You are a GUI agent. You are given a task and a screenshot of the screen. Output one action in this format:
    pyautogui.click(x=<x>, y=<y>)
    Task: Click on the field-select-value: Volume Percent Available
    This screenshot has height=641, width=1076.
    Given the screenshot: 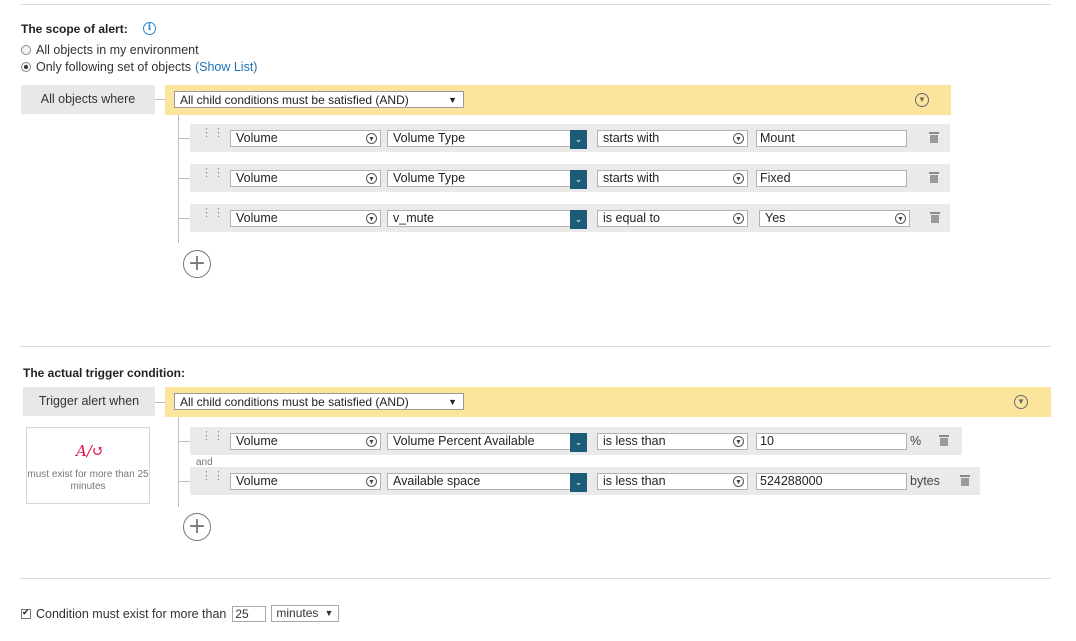 What is the action you would take?
    pyautogui.click(x=464, y=441)
    